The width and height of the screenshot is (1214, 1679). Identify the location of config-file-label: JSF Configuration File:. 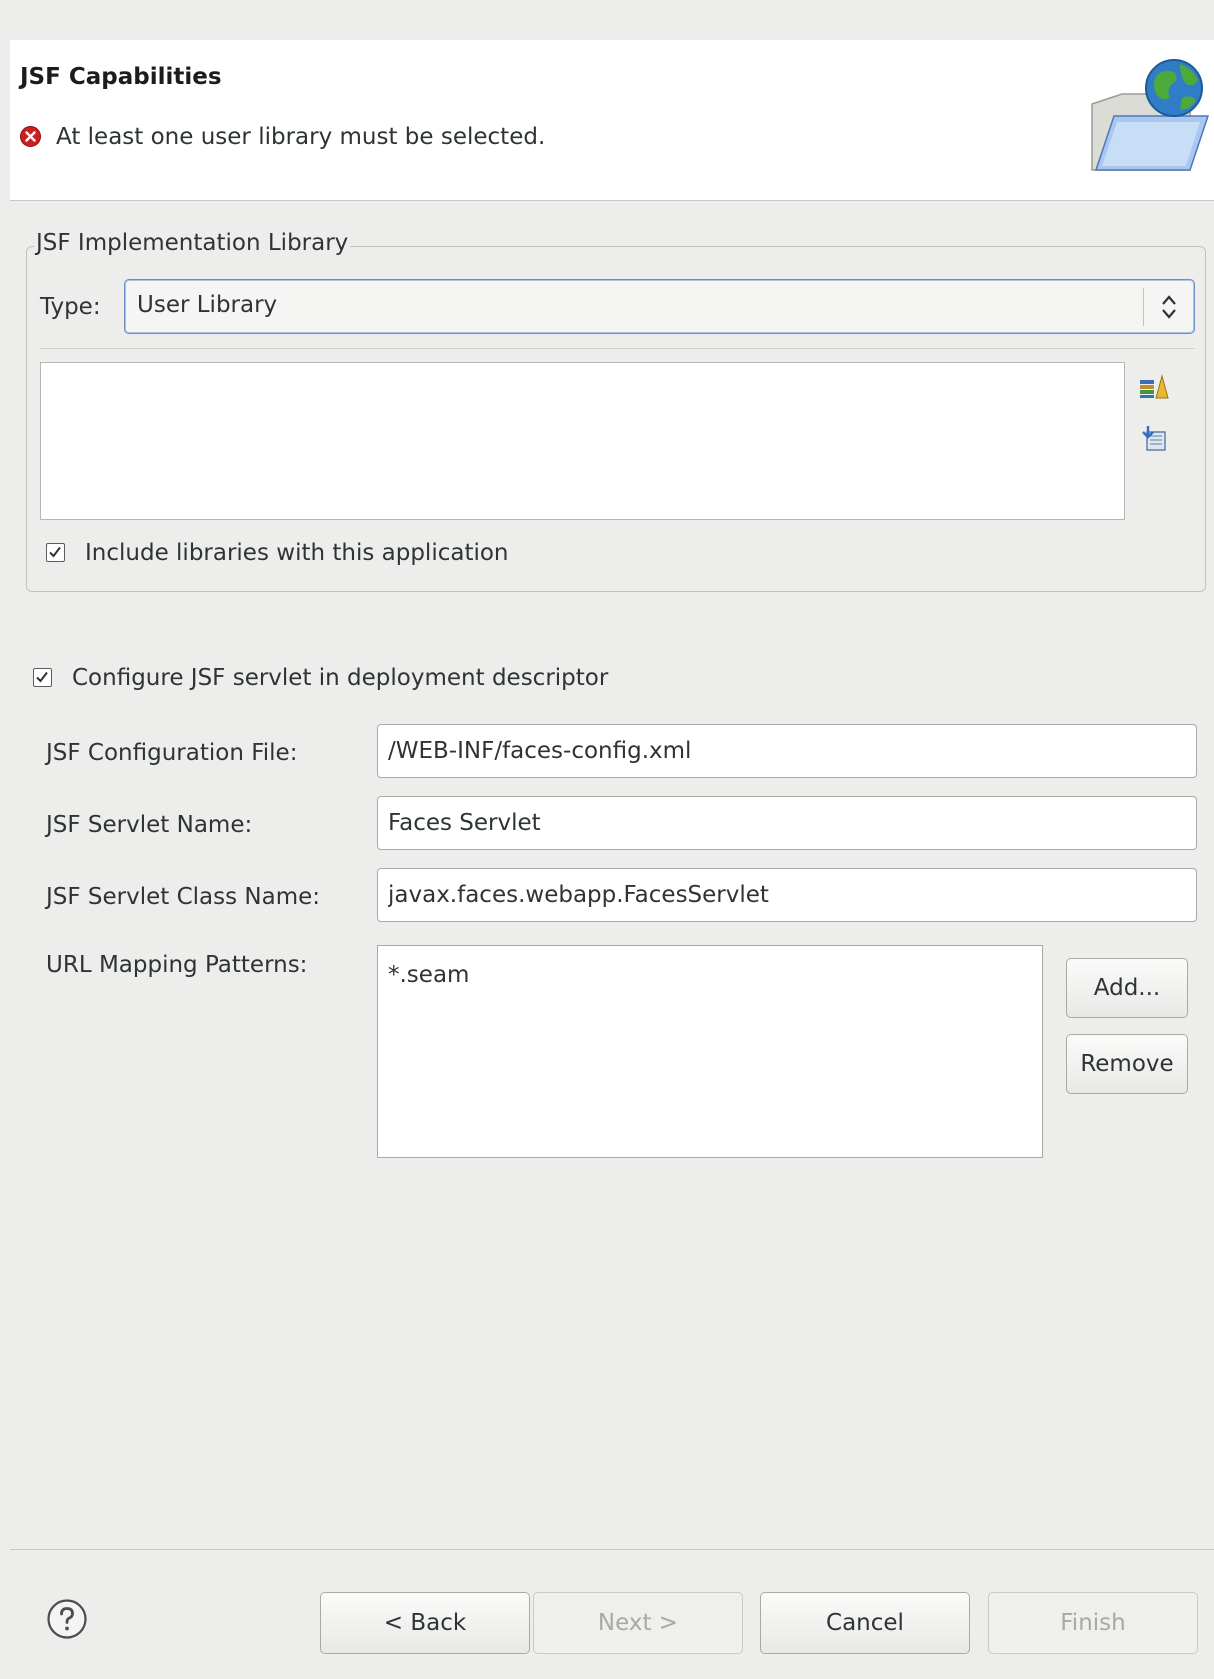
(172, 753).